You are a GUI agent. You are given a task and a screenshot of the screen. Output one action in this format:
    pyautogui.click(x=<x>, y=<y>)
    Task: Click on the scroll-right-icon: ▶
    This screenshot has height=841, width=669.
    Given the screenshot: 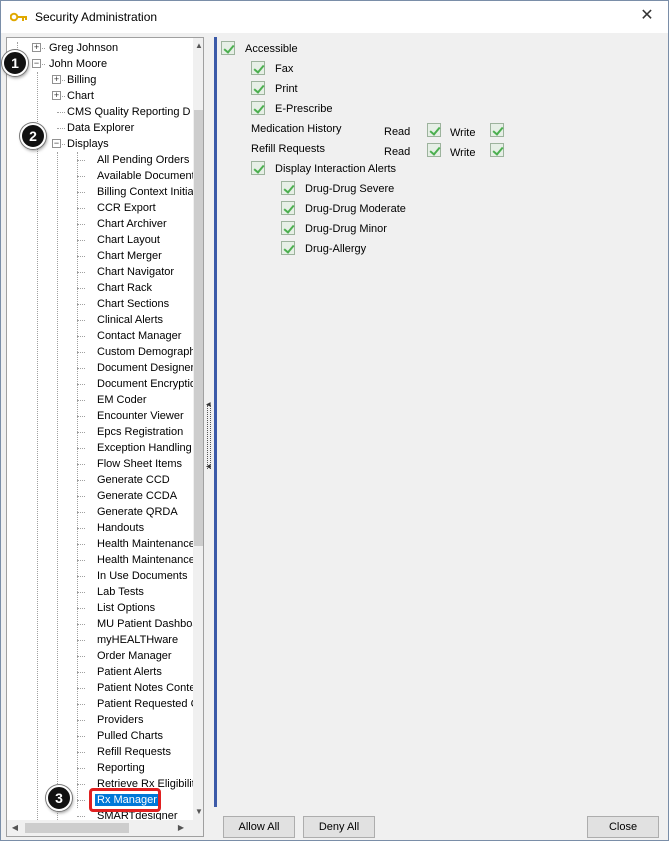 What is the action you would take?
    pyautogui.click(x=181, y=828)
    